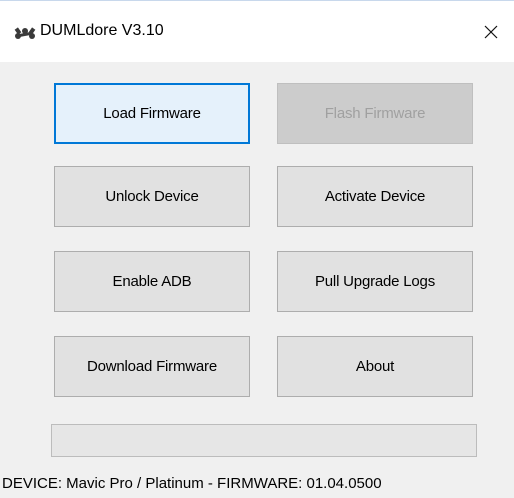  Describe the element at coordinates (375, 281) in the screenshot. I see `pull-upgrade-logs-button: Pull Upgrade Logs` at that location.